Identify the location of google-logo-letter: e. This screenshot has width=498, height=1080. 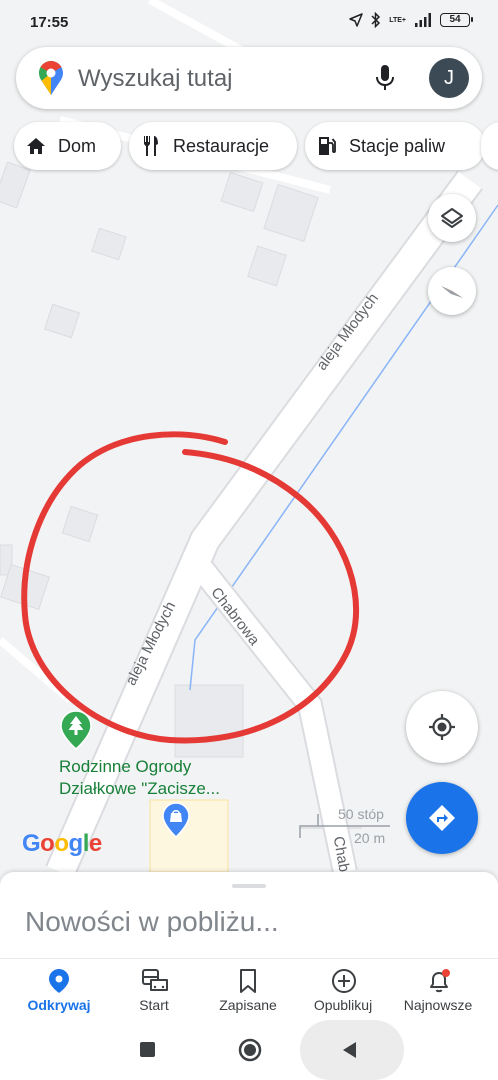
(95, 843).